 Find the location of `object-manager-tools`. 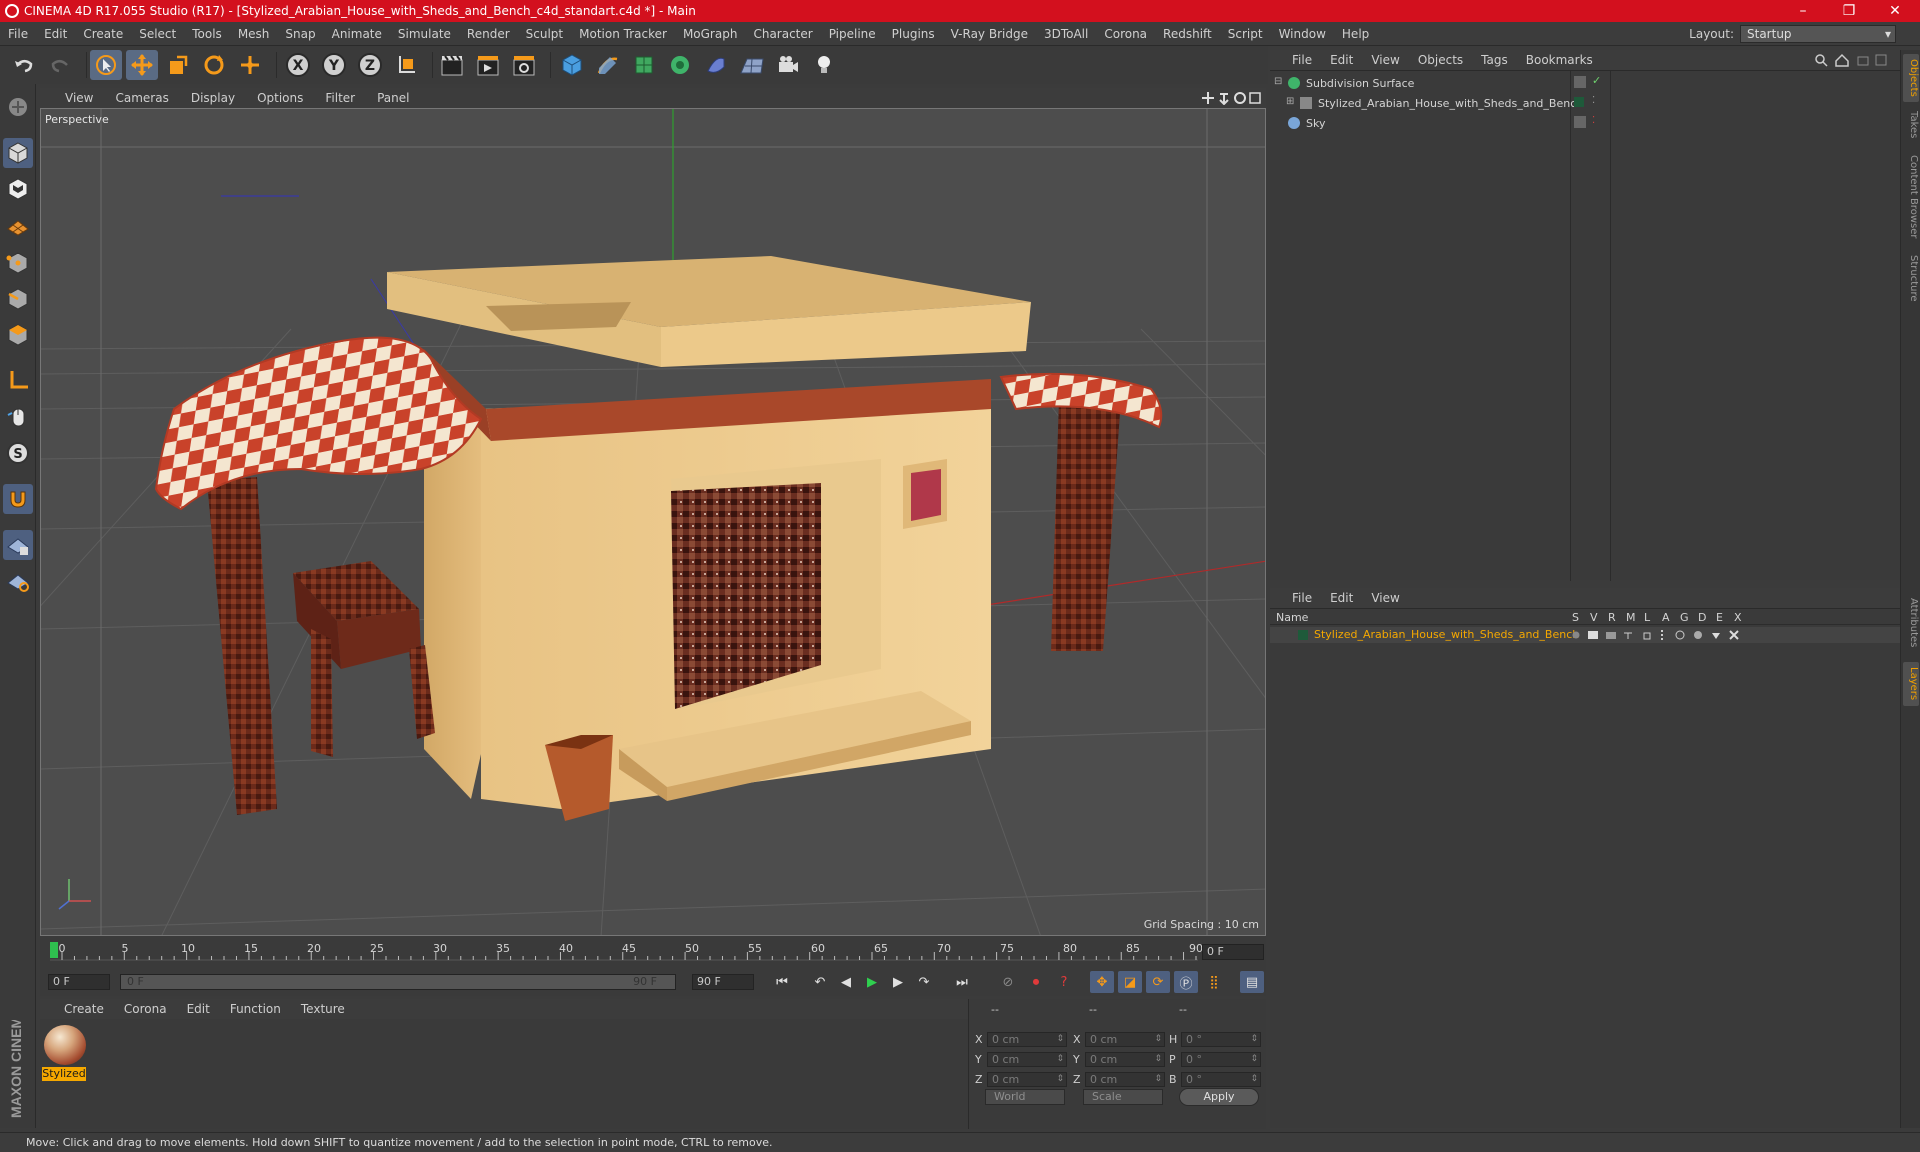

object-manager-tools is located at coordinates (1854, 60).